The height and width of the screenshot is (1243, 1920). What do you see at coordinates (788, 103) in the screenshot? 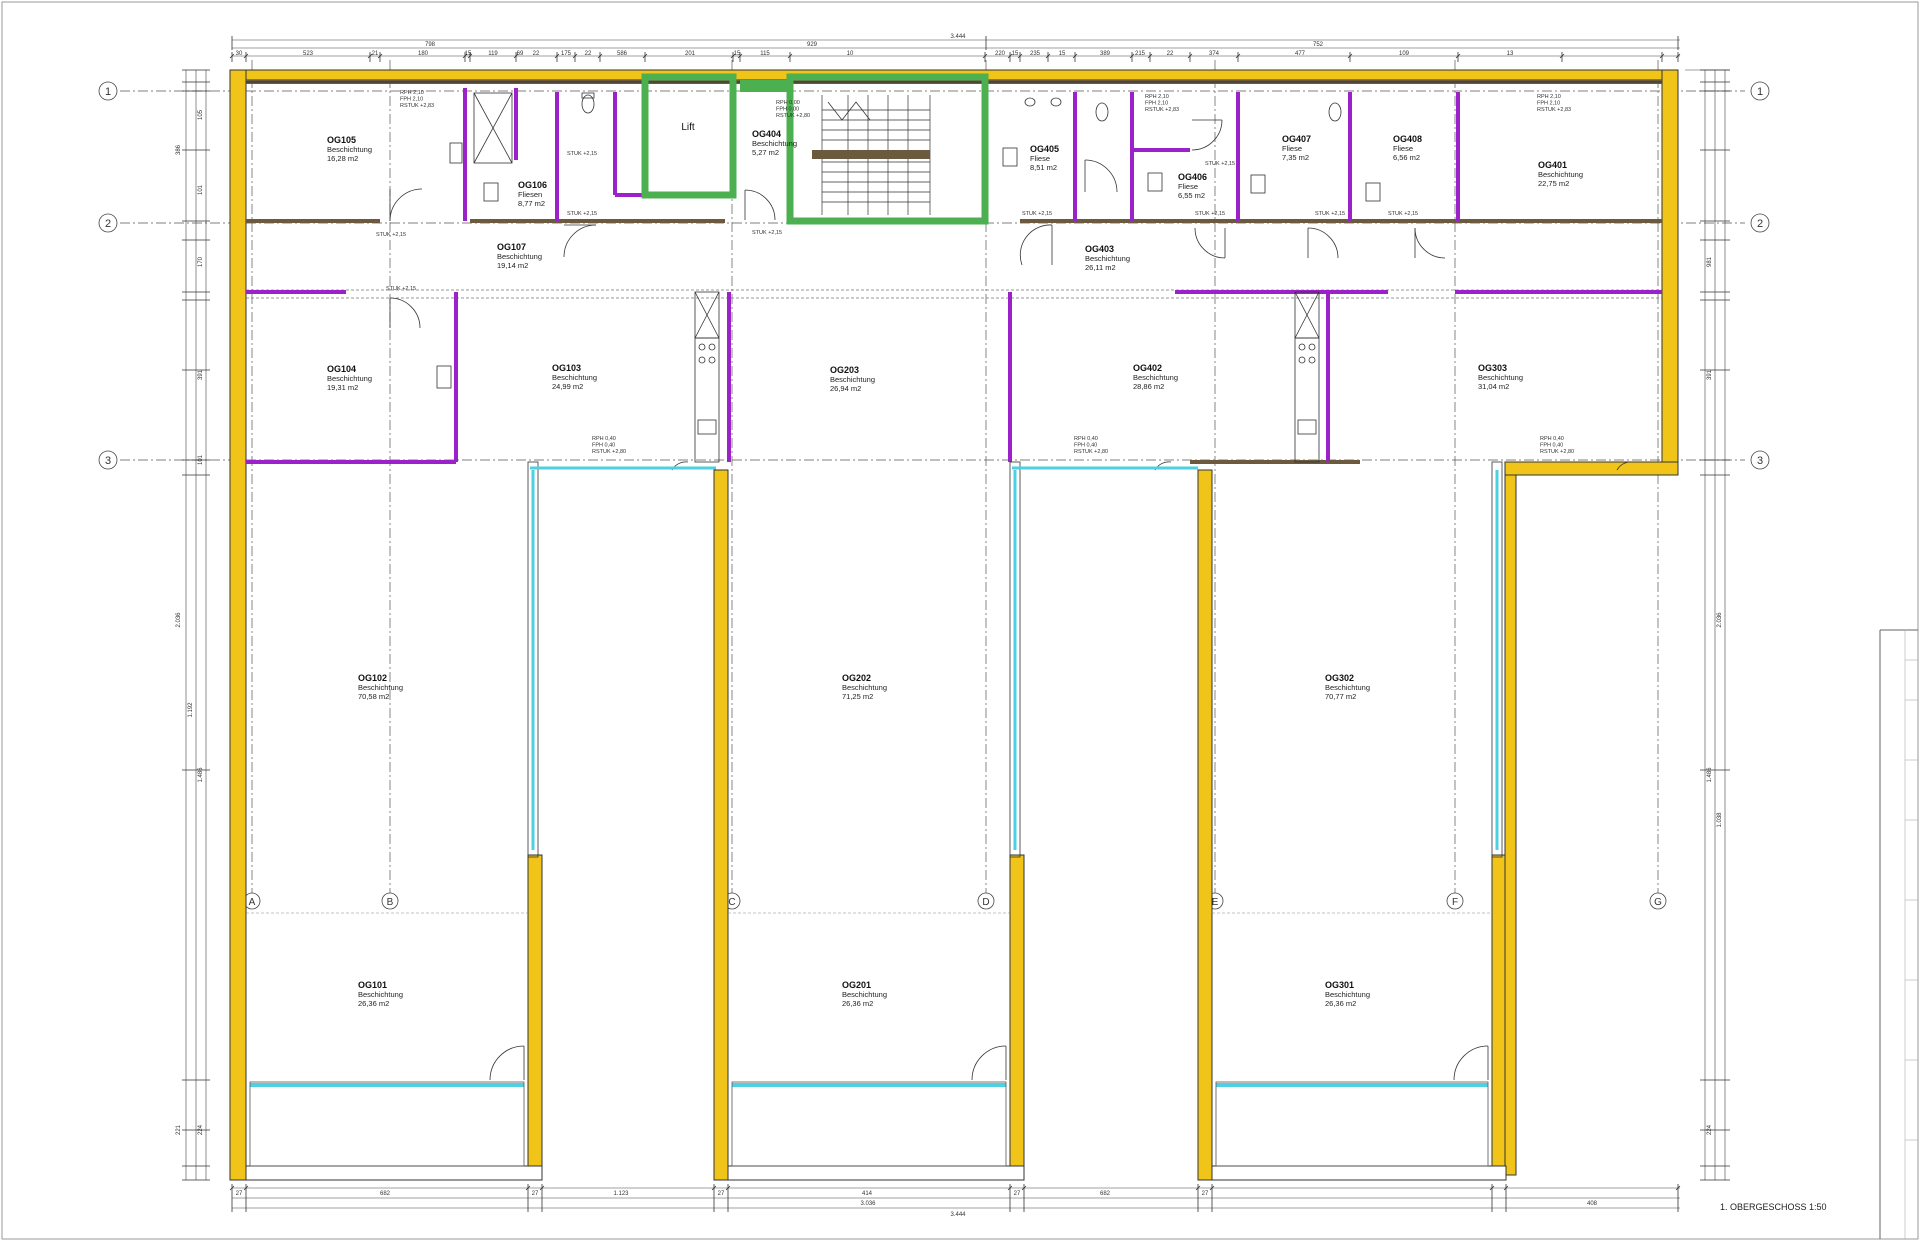
I see `opening-height-note: RPH 0,00` at bounding box center [788, 103].